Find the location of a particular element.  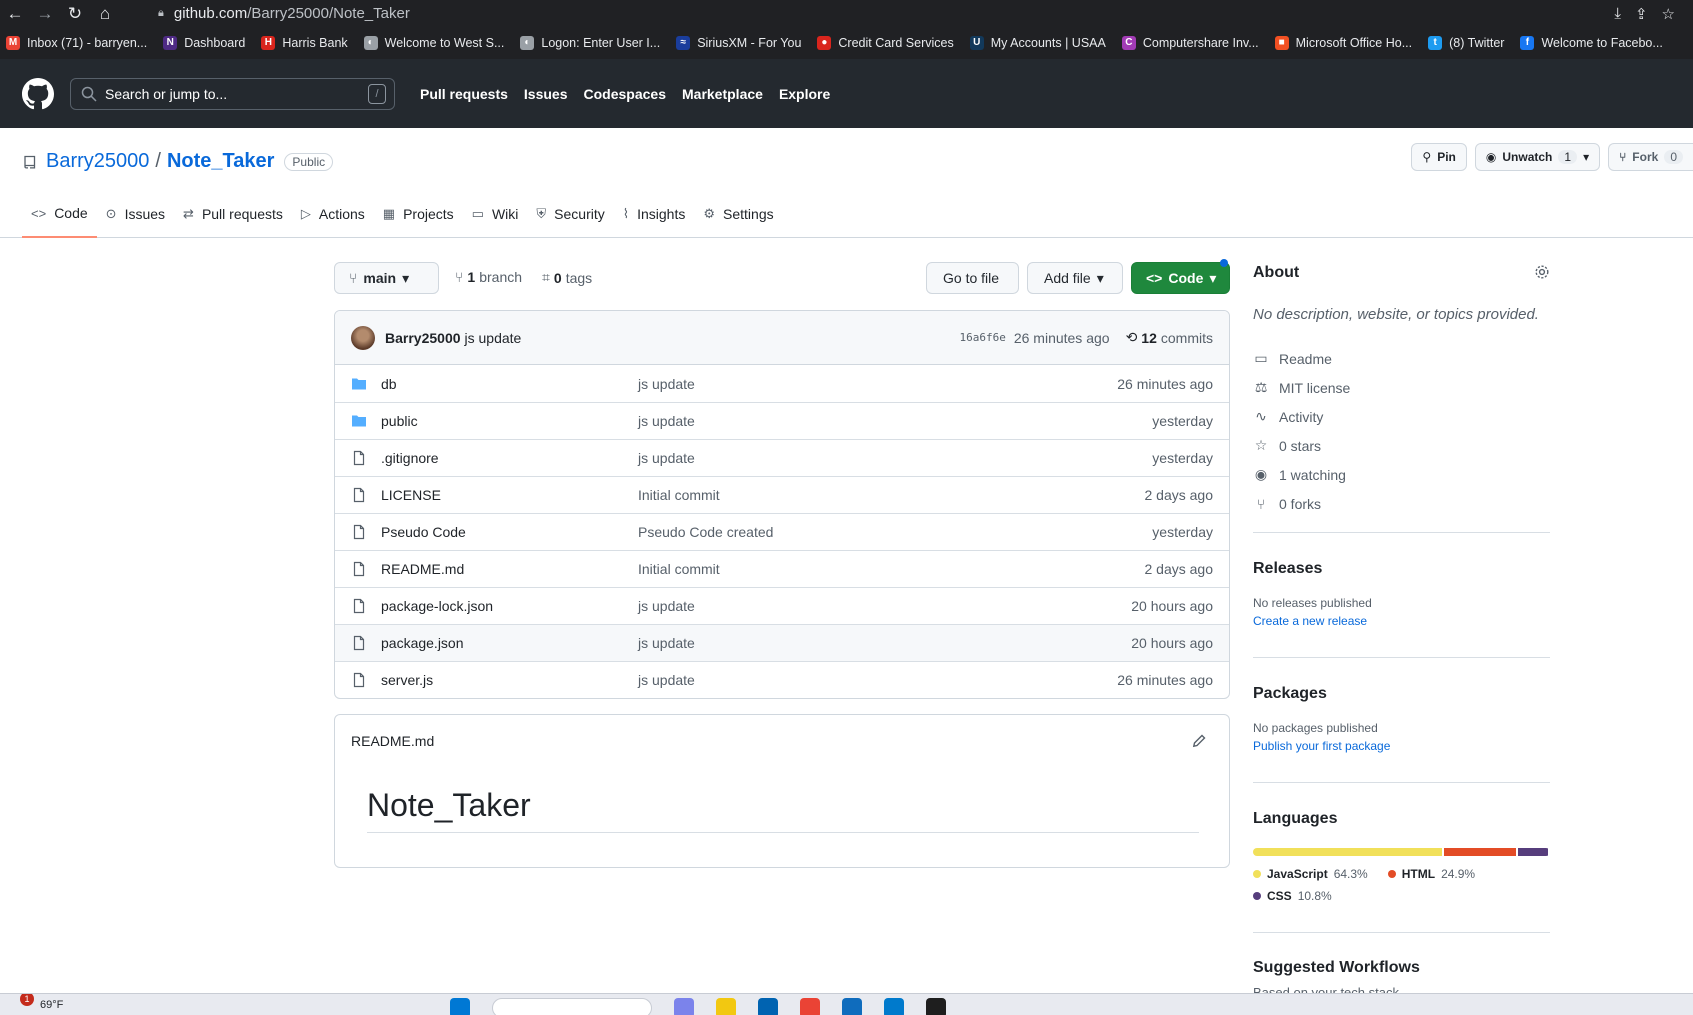

tab-insights: ⌇ Insights is located at coordinates (654, 214).